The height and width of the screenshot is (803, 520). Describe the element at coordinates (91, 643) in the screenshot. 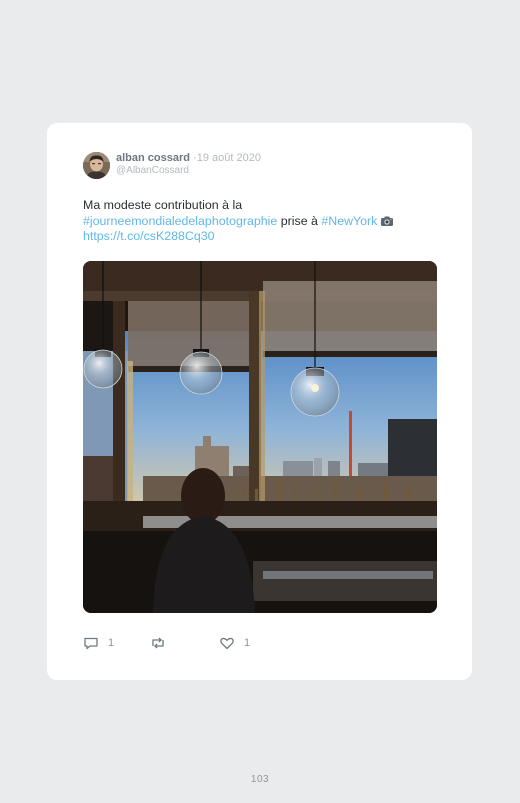

I see `reply-icon` at that location.